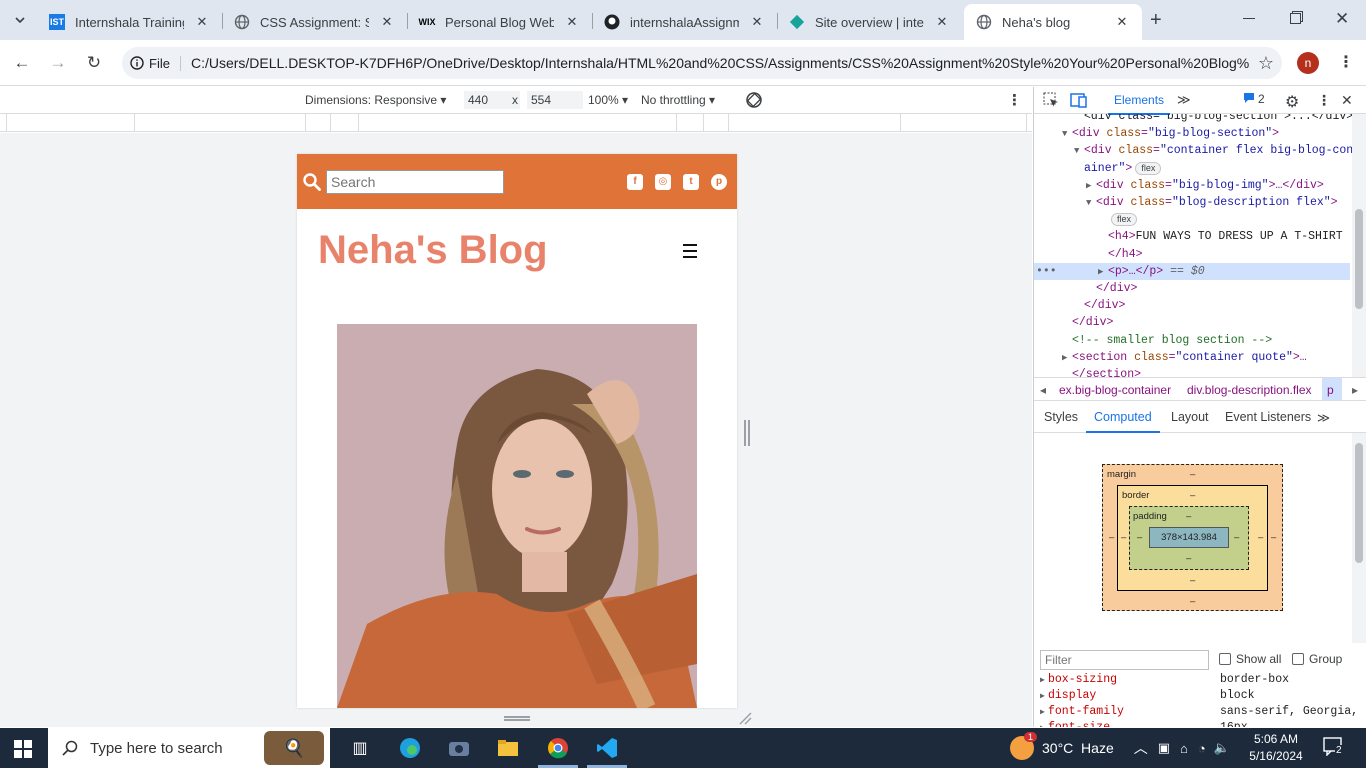 The image size is (1366, 768). What do you see at coordinates (747, 433) in the screenshot?
I see `viewport-width-resize-handle` at bounding box center [747, 433].